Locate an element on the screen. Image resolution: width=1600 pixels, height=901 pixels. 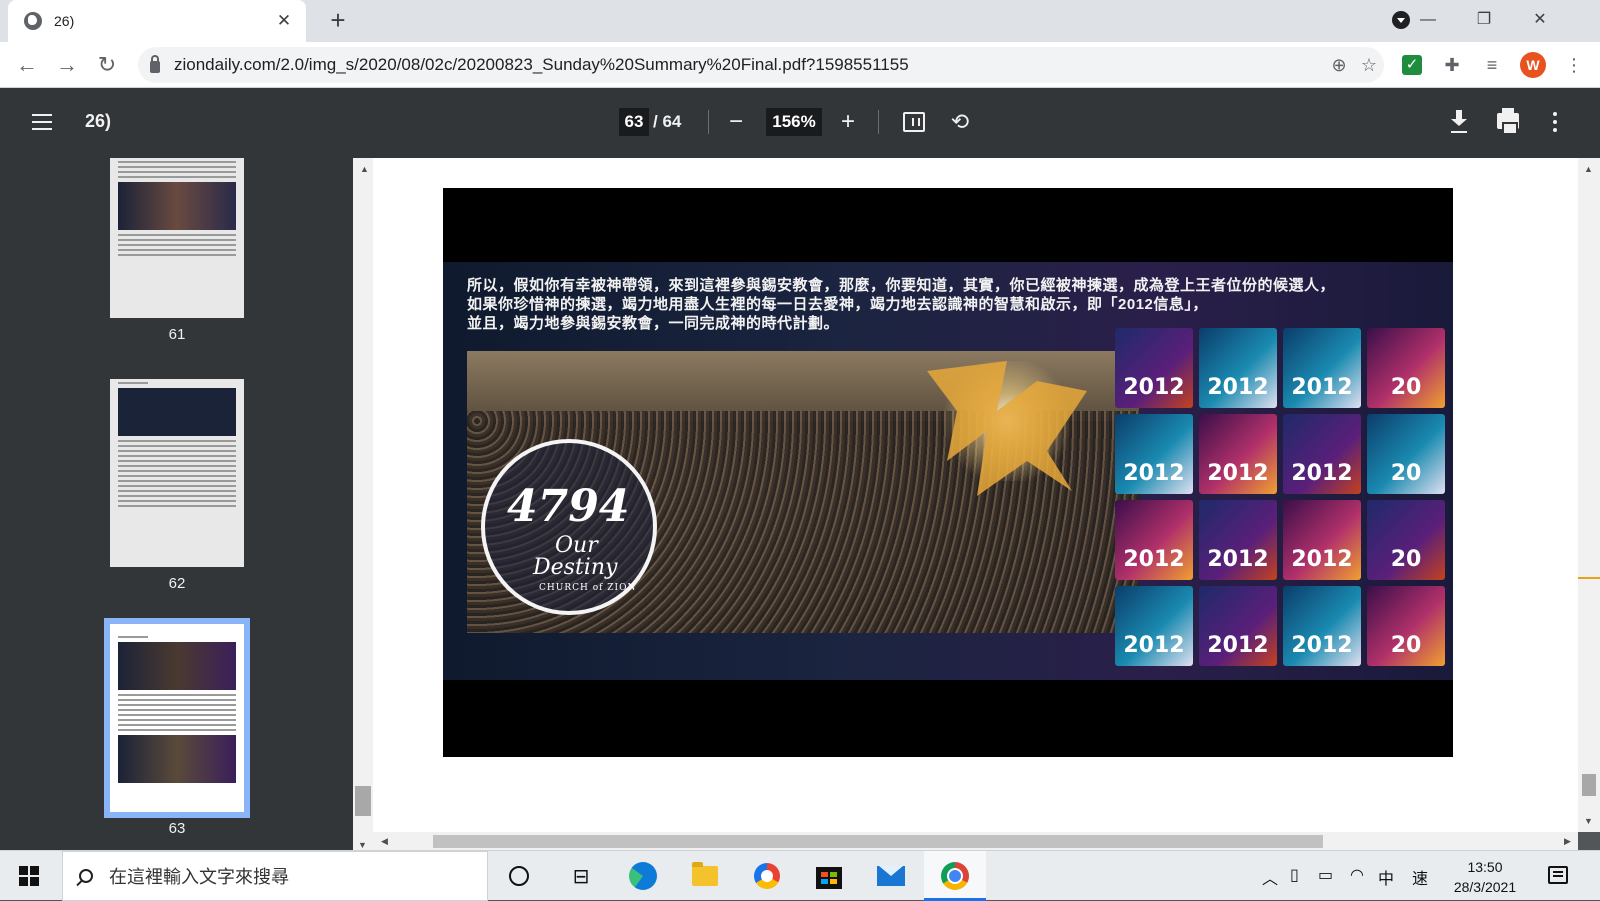
pdf-more-options-icon is located at coordinates (1555, 122).